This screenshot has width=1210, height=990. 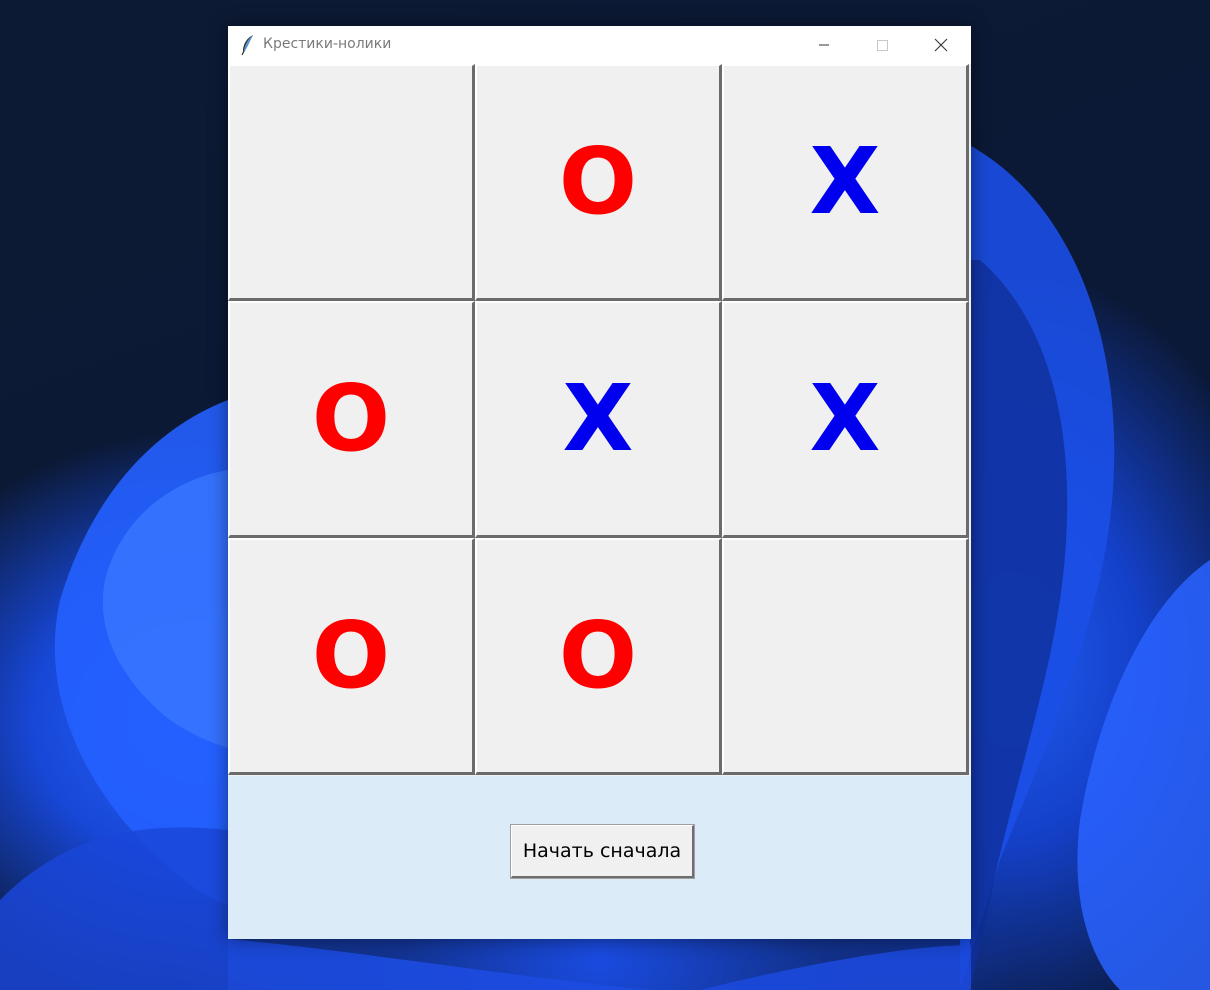 I want to click on board-cell-5: X, so click(x=598, y=419).